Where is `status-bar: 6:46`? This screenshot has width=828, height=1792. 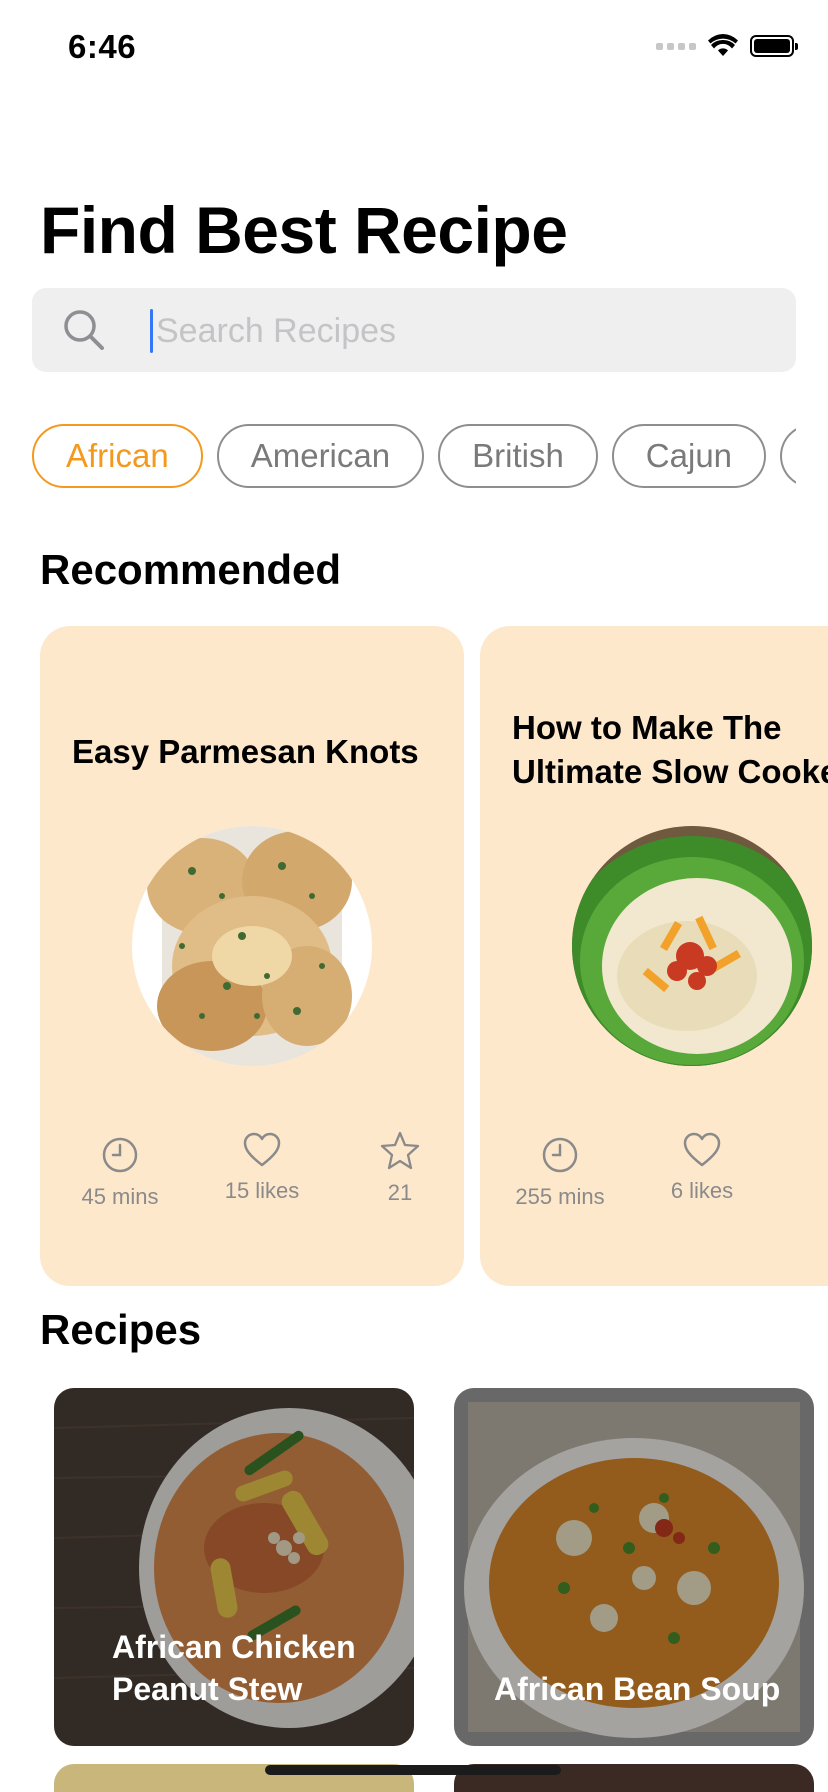
status-bar: 6:46 is located at coordinates (414, 50).